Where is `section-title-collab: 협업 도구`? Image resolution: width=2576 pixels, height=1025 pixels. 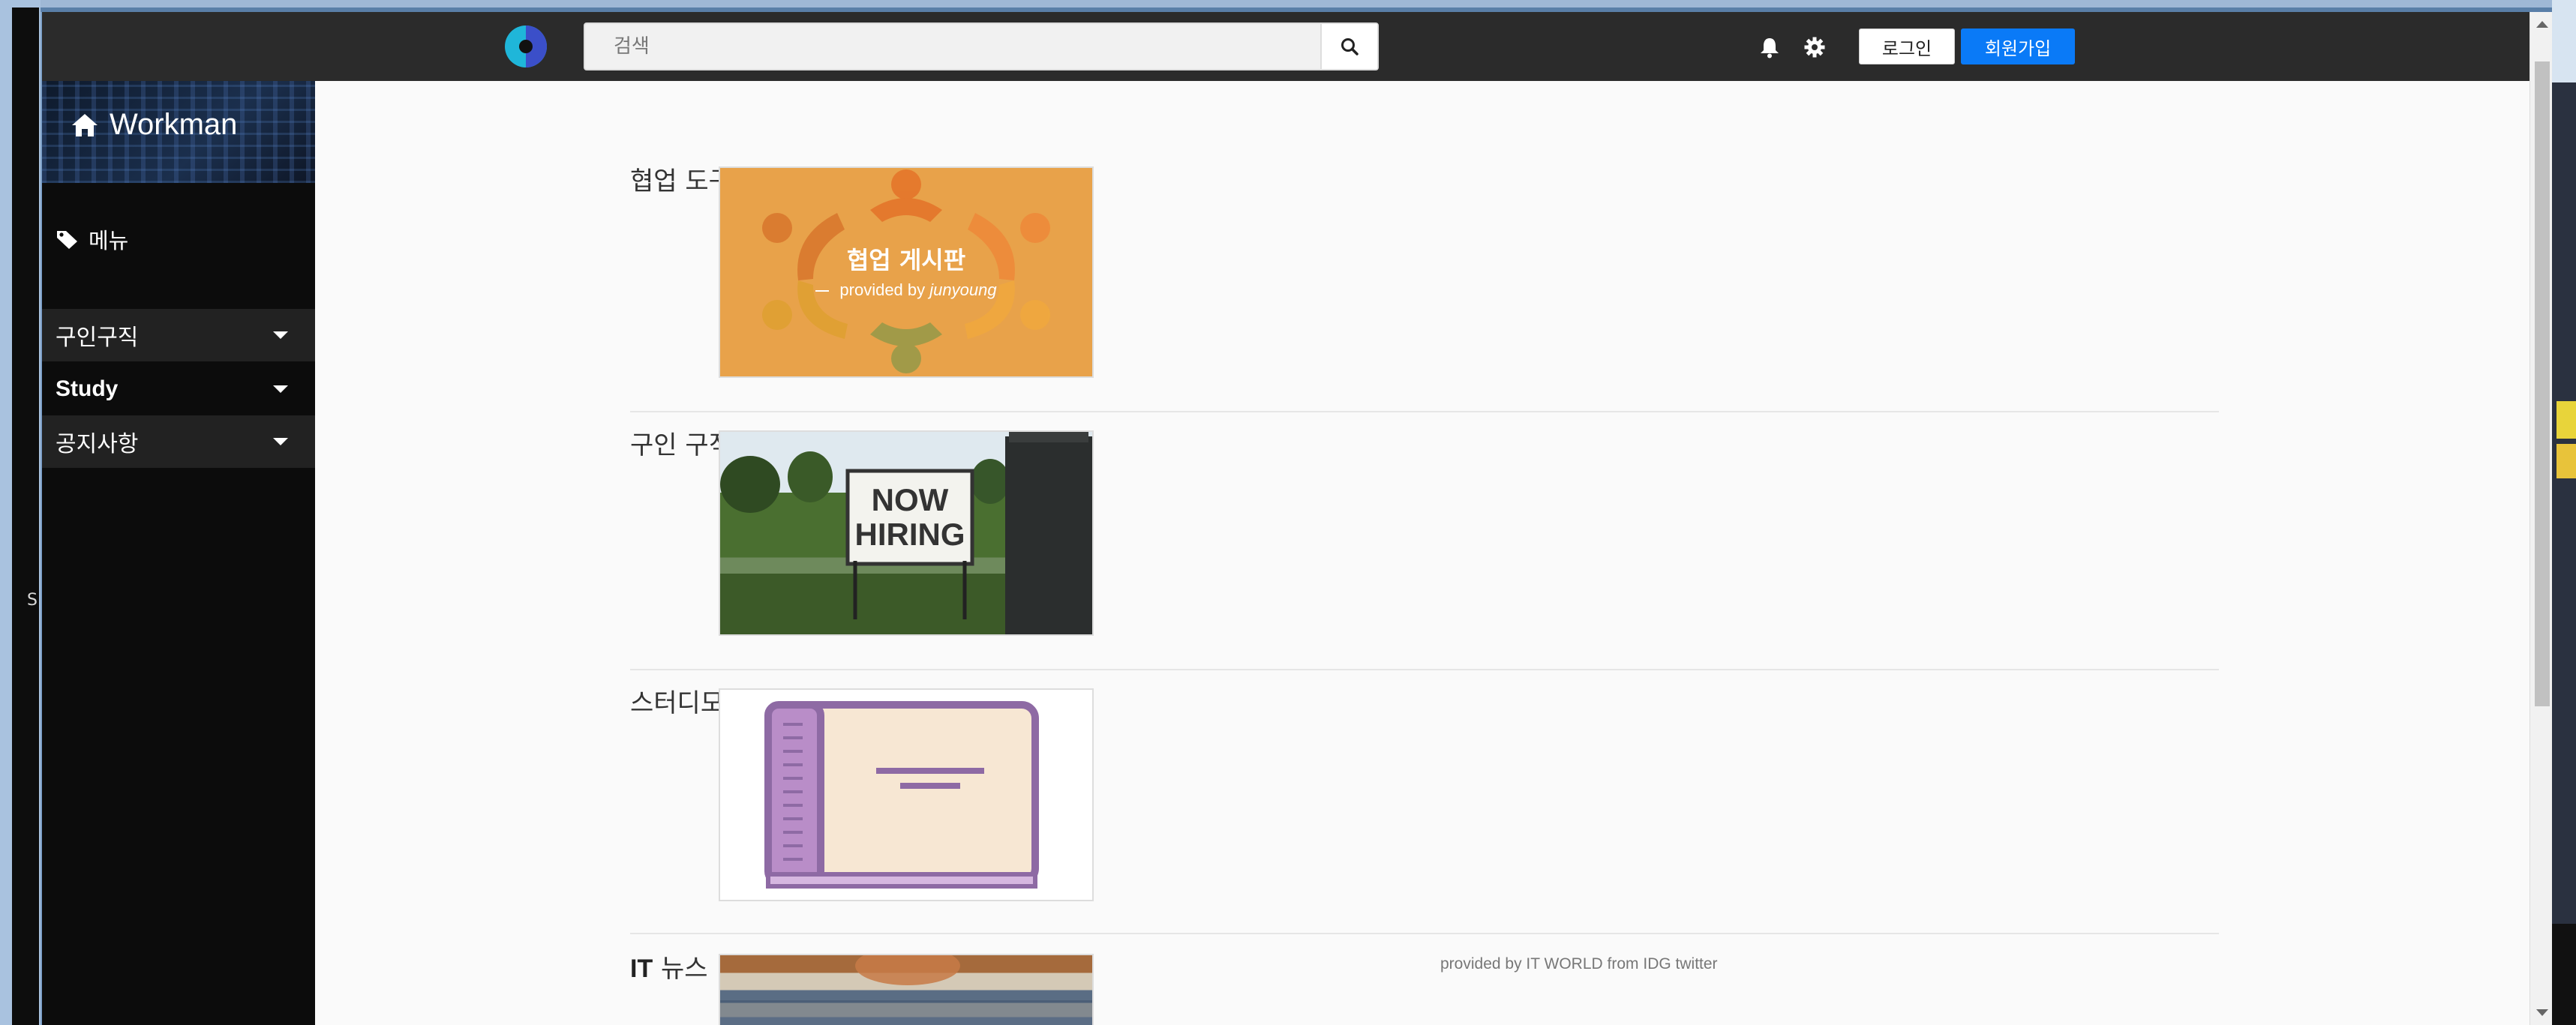 section-title-collab: 협업 도구 is located at coordinates (681, 181).